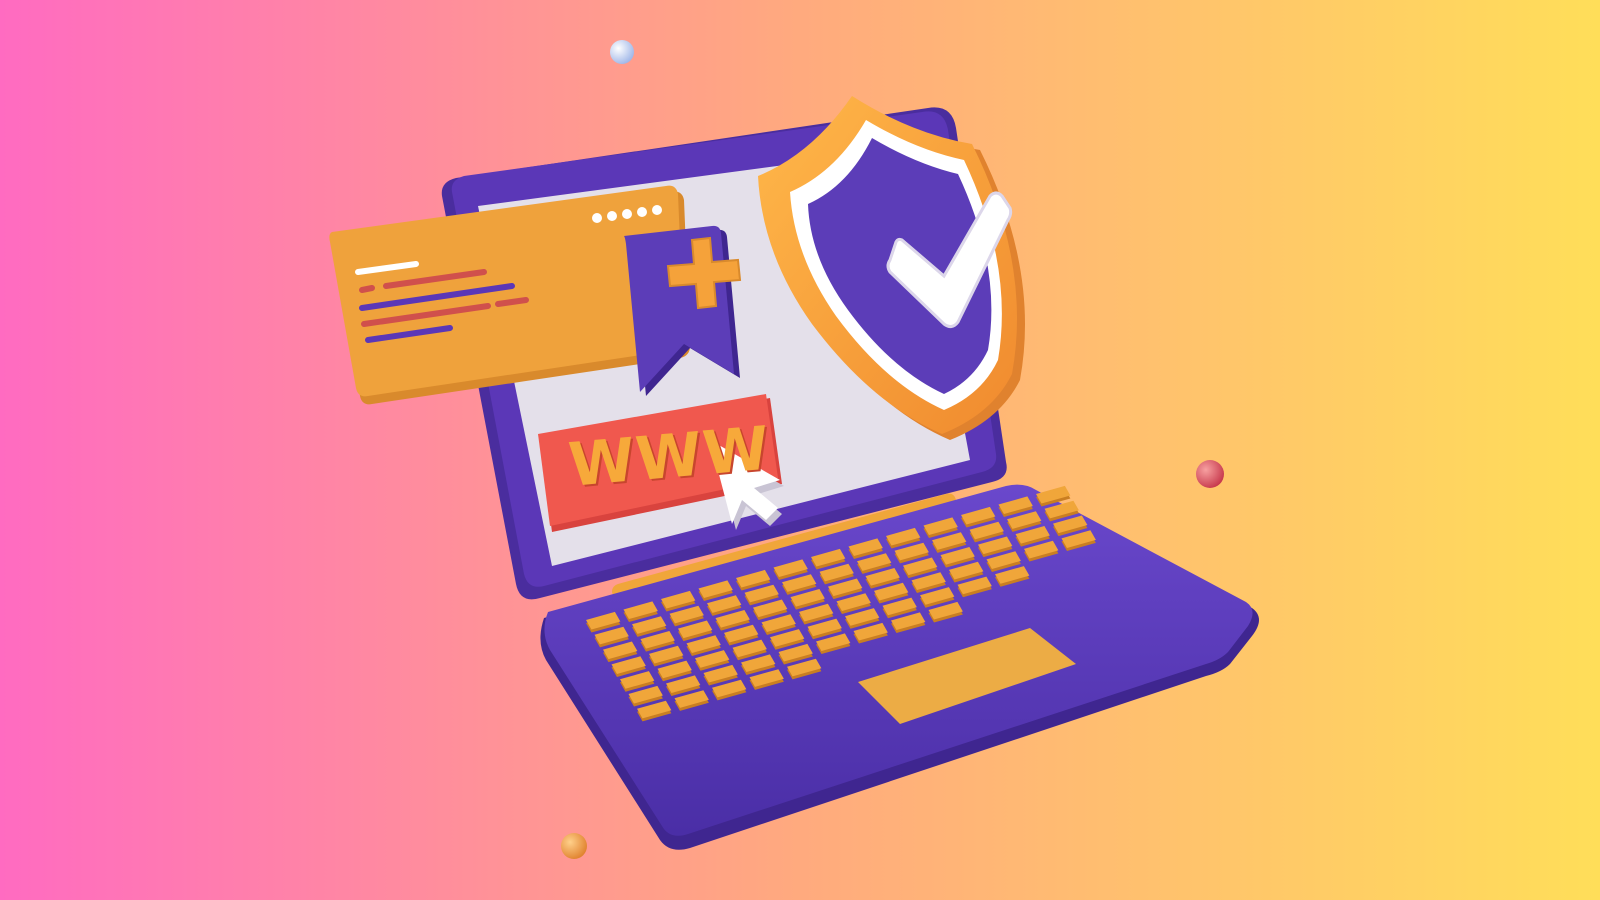  I want to click on floating-sphere-blue, so click(622, 52).